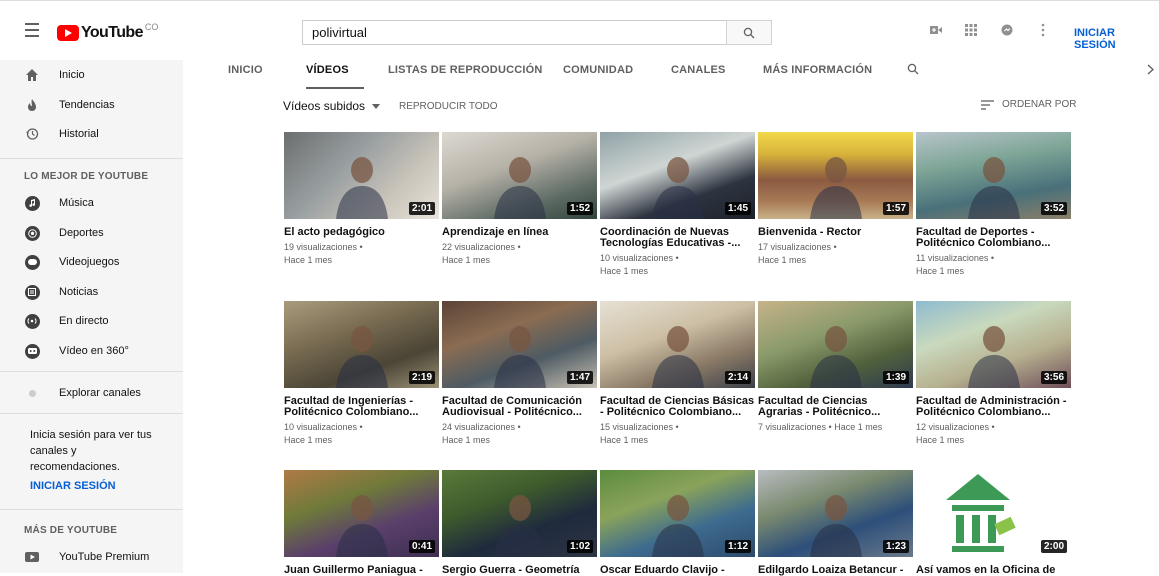 Image resolution: width=1159 pixels, height=576 pixels. Describe the element at coordinates (993, 175) in the screenshot. I see `video-thumbnail: 3:52` at that location.